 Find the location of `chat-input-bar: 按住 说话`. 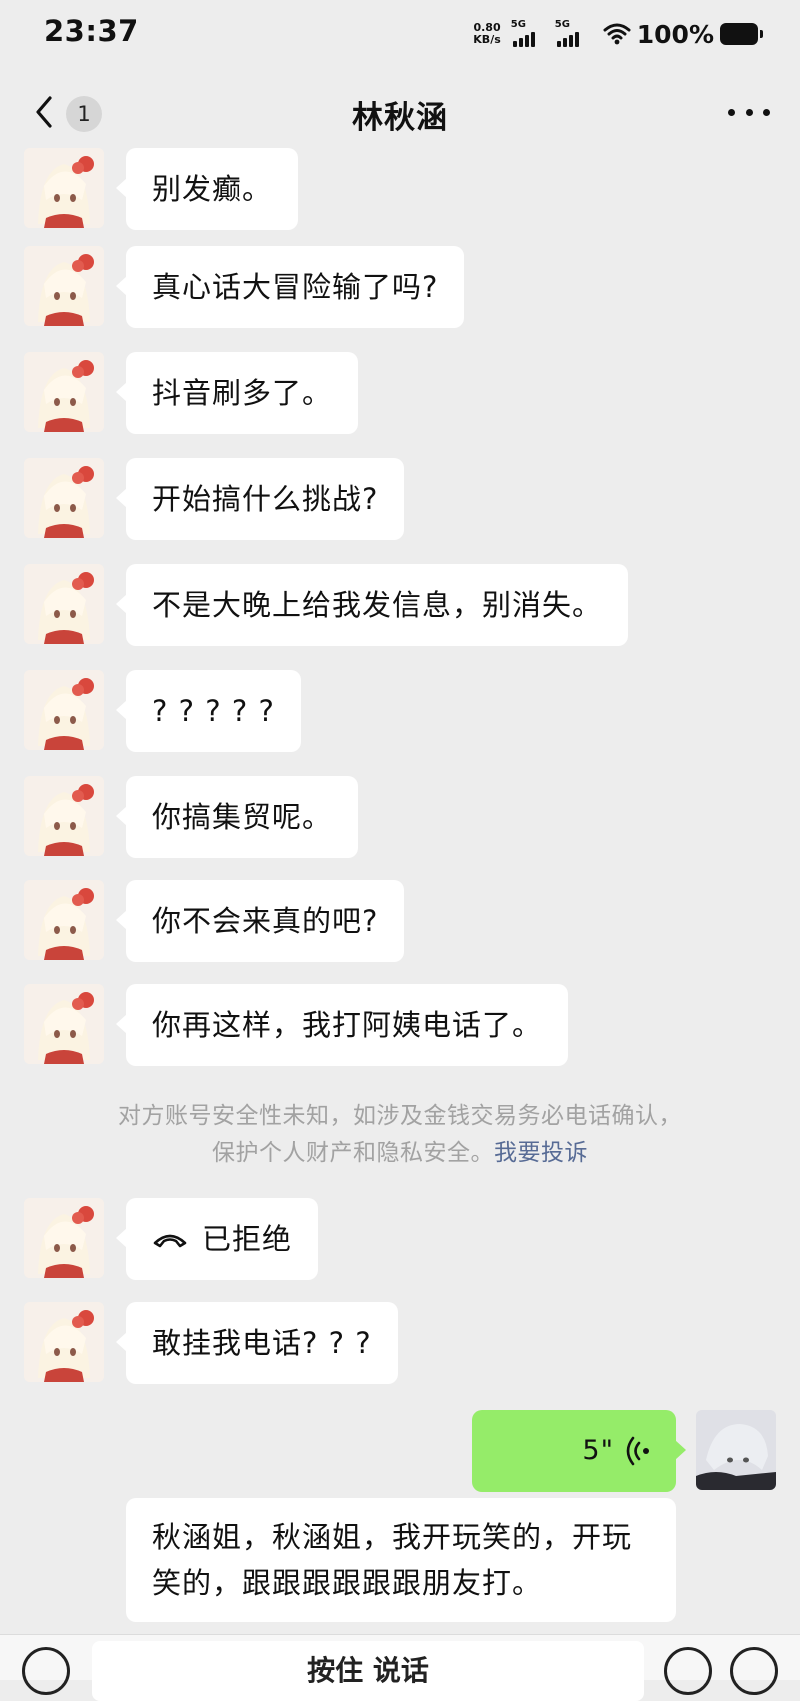

chat-input-bar: 按住 说话 is located at coordinates (400, 1667).